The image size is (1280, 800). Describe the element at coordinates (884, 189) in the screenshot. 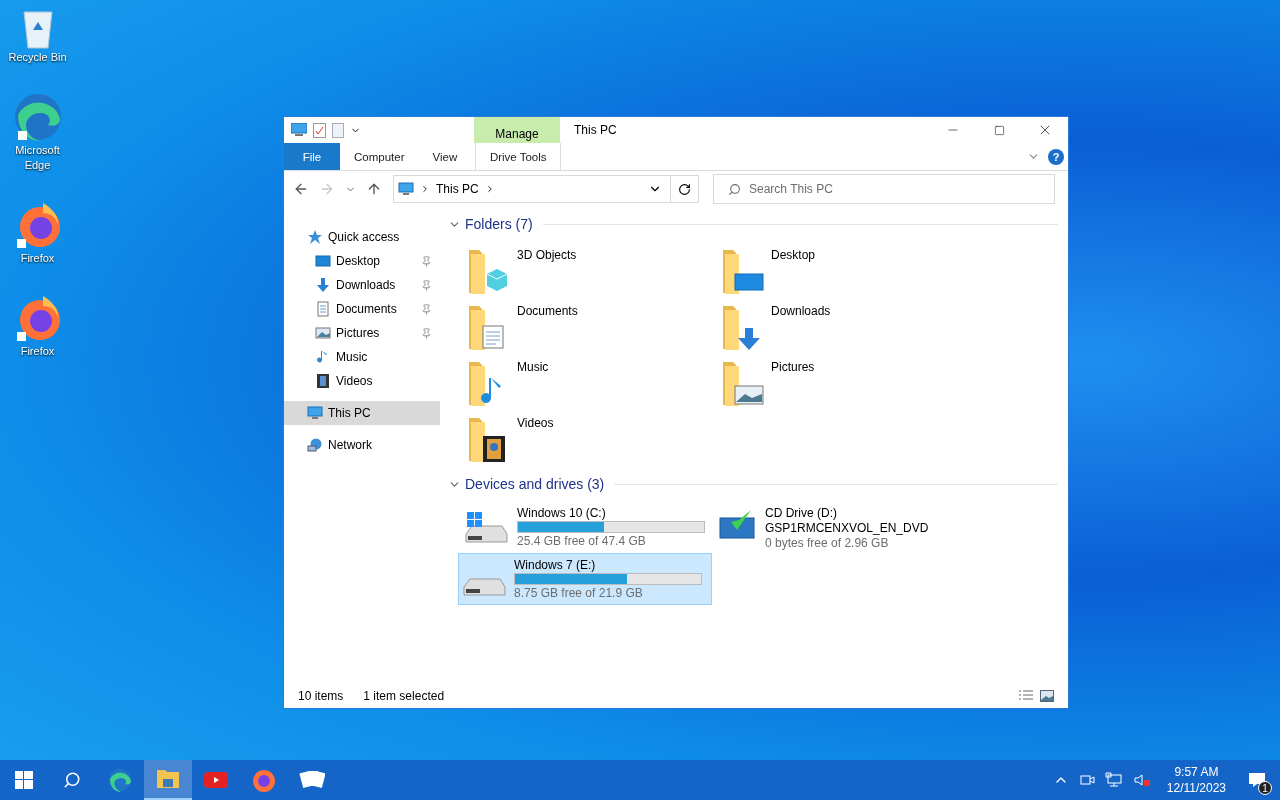

I see `search-field: Search This PC` at that location.